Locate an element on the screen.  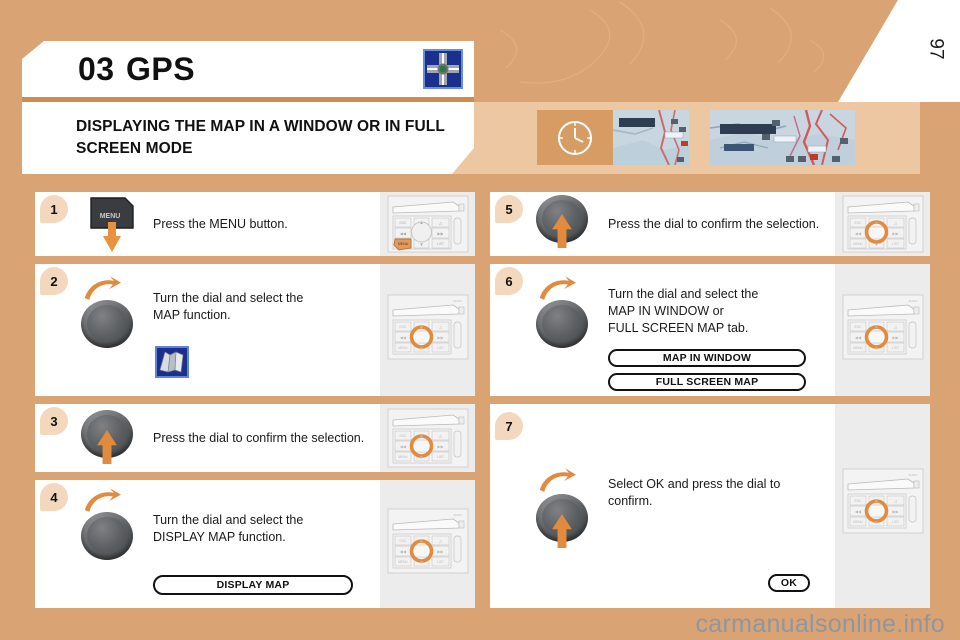
step-7-text: Select OK and press the dial to confirm. is located at coordinates (694, 492).